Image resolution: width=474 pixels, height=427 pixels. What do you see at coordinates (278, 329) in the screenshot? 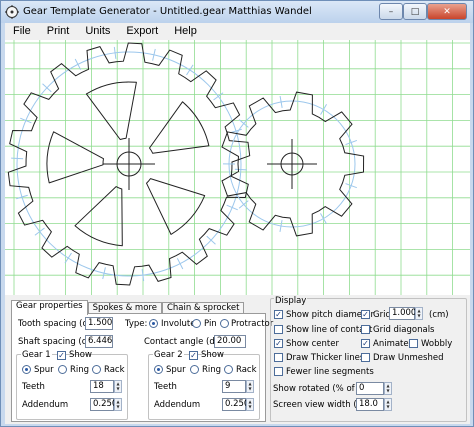
I see `show-line-of-contact-checkbox` at bounding box center [278, 329].